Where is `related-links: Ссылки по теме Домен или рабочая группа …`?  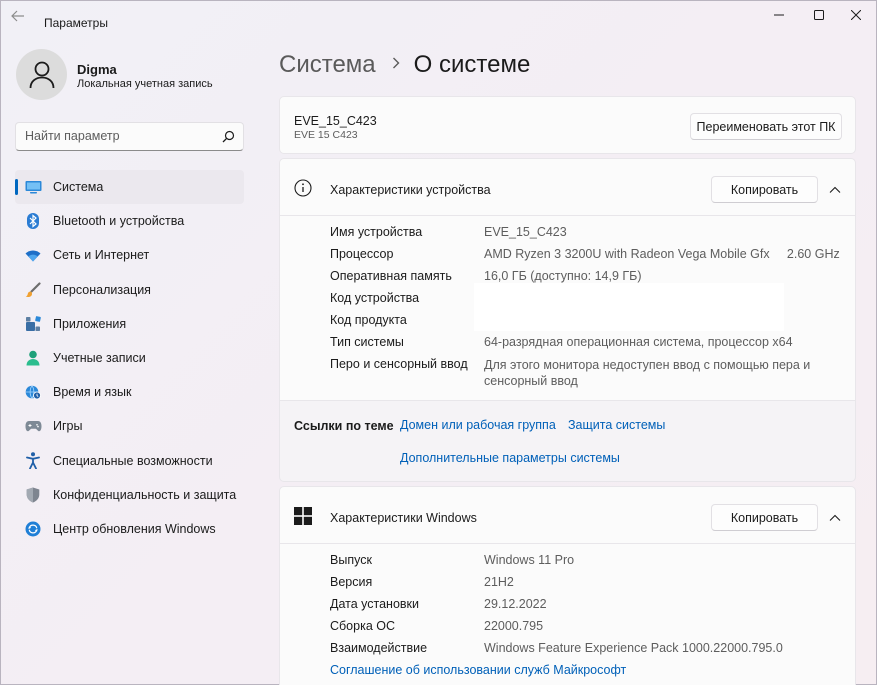 related-links: Ссылки по теме Домен или рабочая группа … is located at coordinates (567, 441).